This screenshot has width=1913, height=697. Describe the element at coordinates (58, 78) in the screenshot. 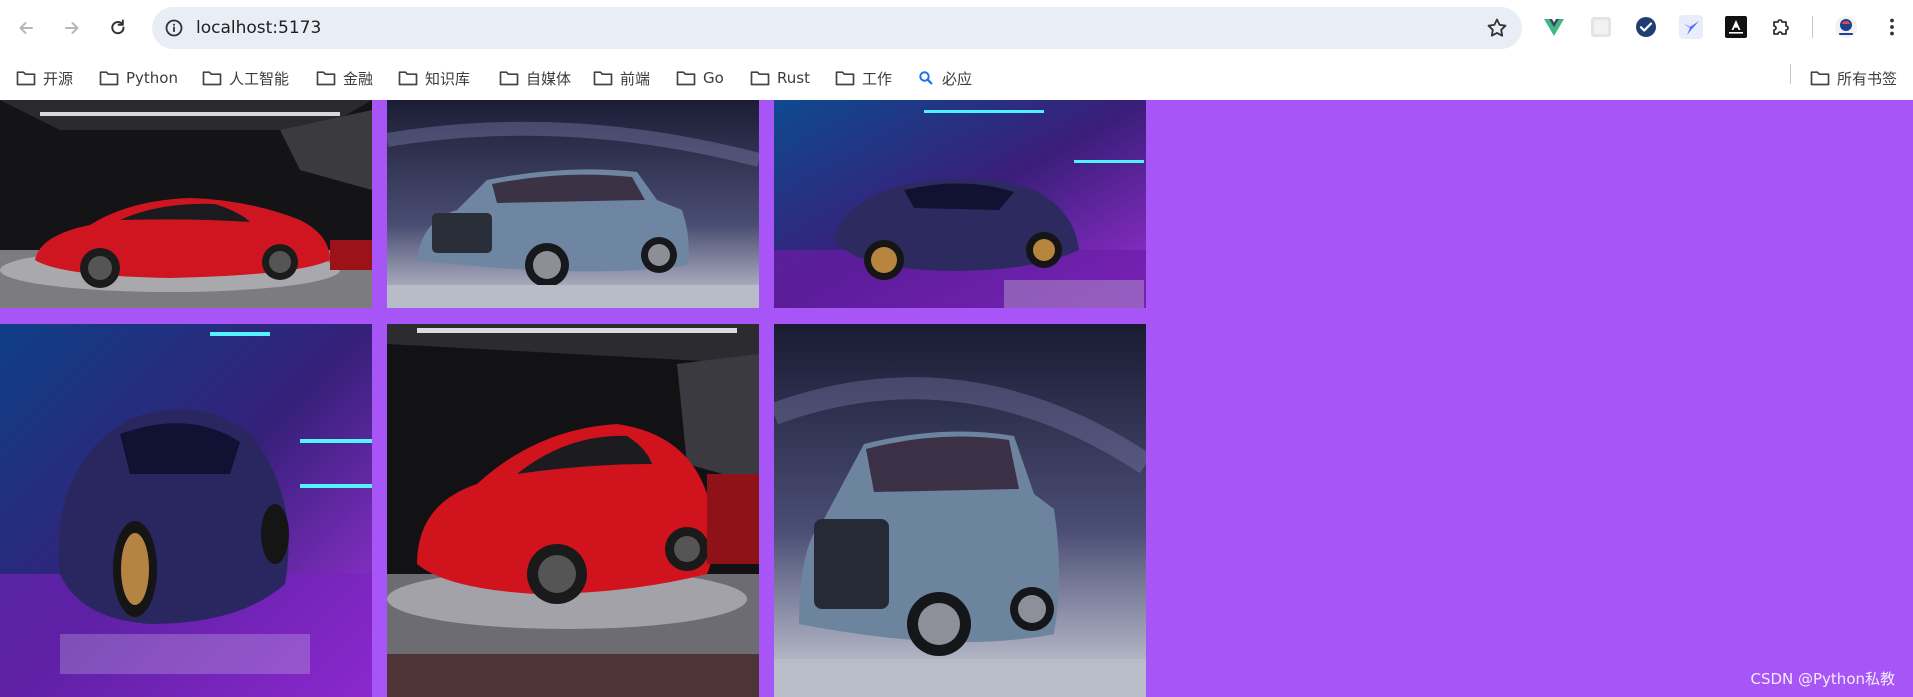

I see `bookmark-label: 开源` at that location.